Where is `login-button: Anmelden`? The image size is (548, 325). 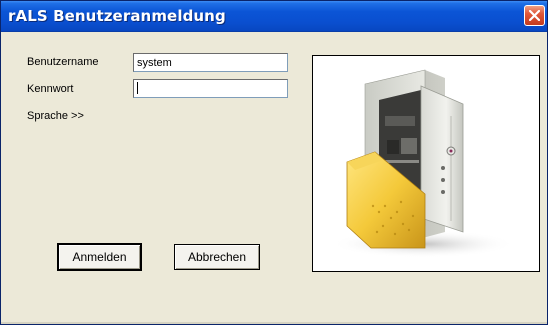 login-button: Anmelden is located at coordinates (99, 257).